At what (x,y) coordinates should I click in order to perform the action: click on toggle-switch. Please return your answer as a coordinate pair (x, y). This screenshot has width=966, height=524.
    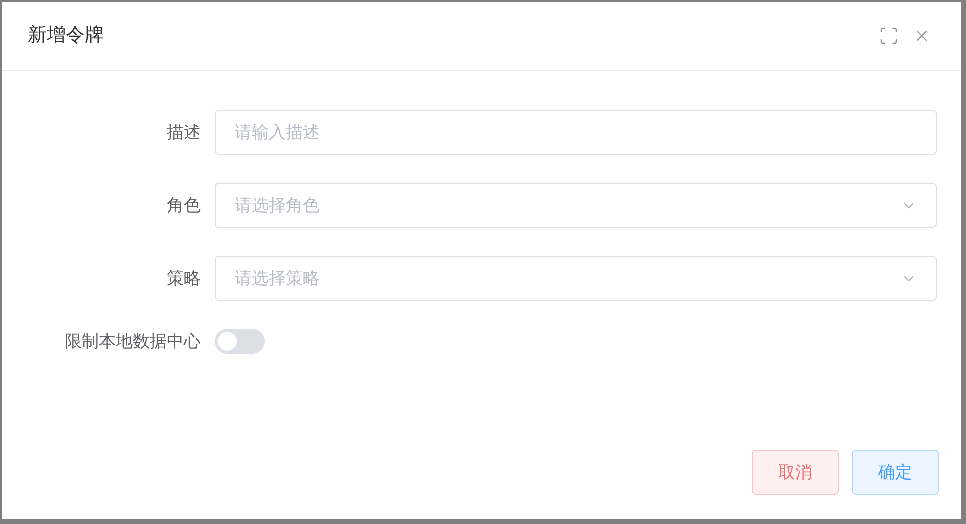
    Looking at the image, I should click on (240, 341).